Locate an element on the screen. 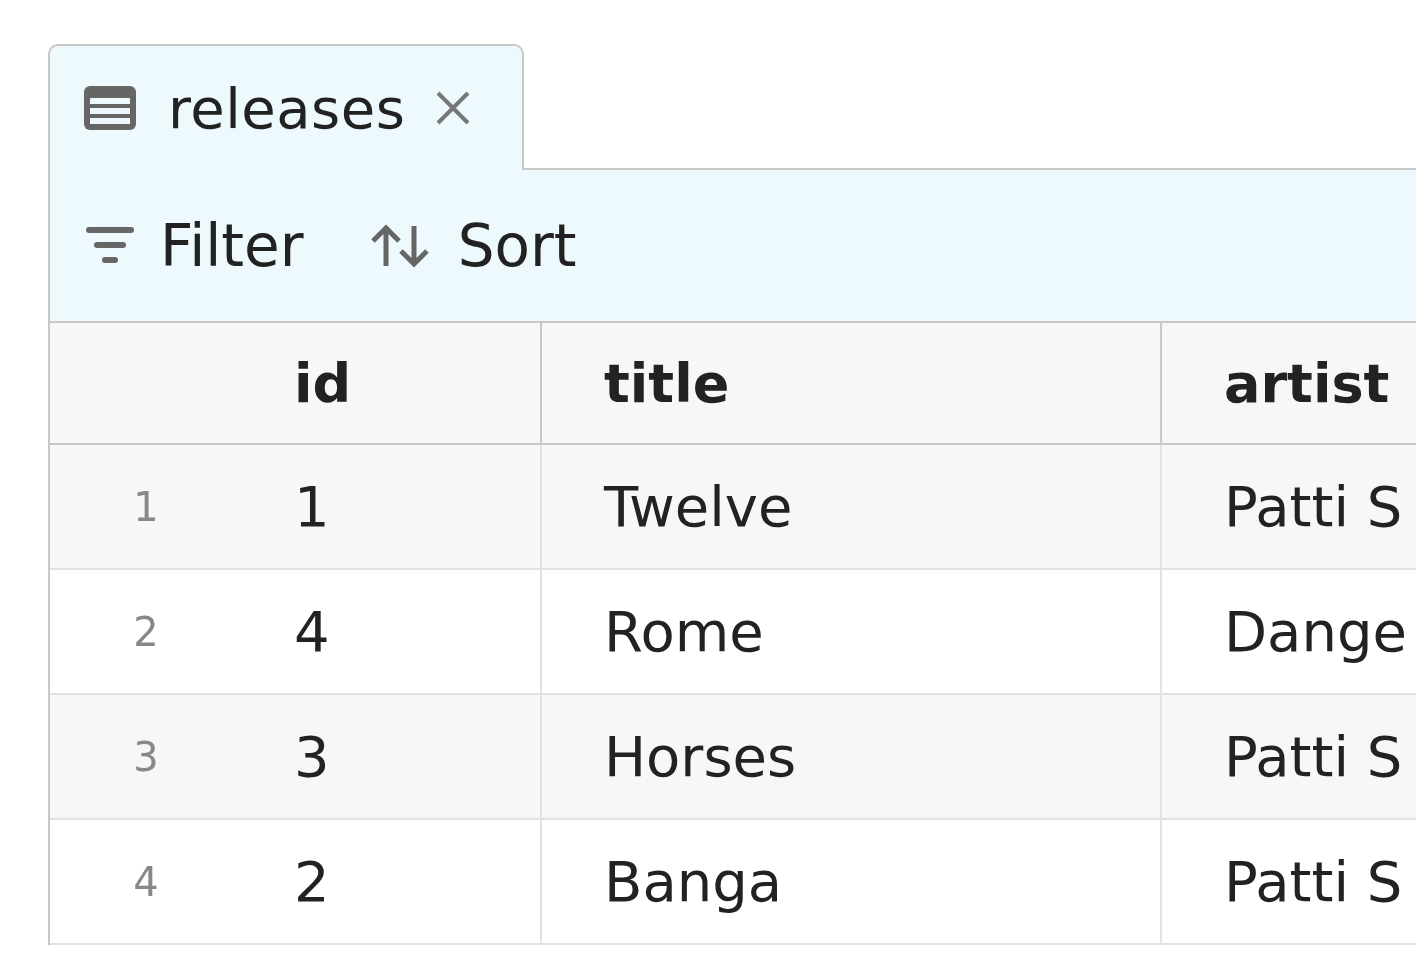 The height and width of the screenshot is (956, 1416). table-cell: Horses is located at coordinates (852, 757).